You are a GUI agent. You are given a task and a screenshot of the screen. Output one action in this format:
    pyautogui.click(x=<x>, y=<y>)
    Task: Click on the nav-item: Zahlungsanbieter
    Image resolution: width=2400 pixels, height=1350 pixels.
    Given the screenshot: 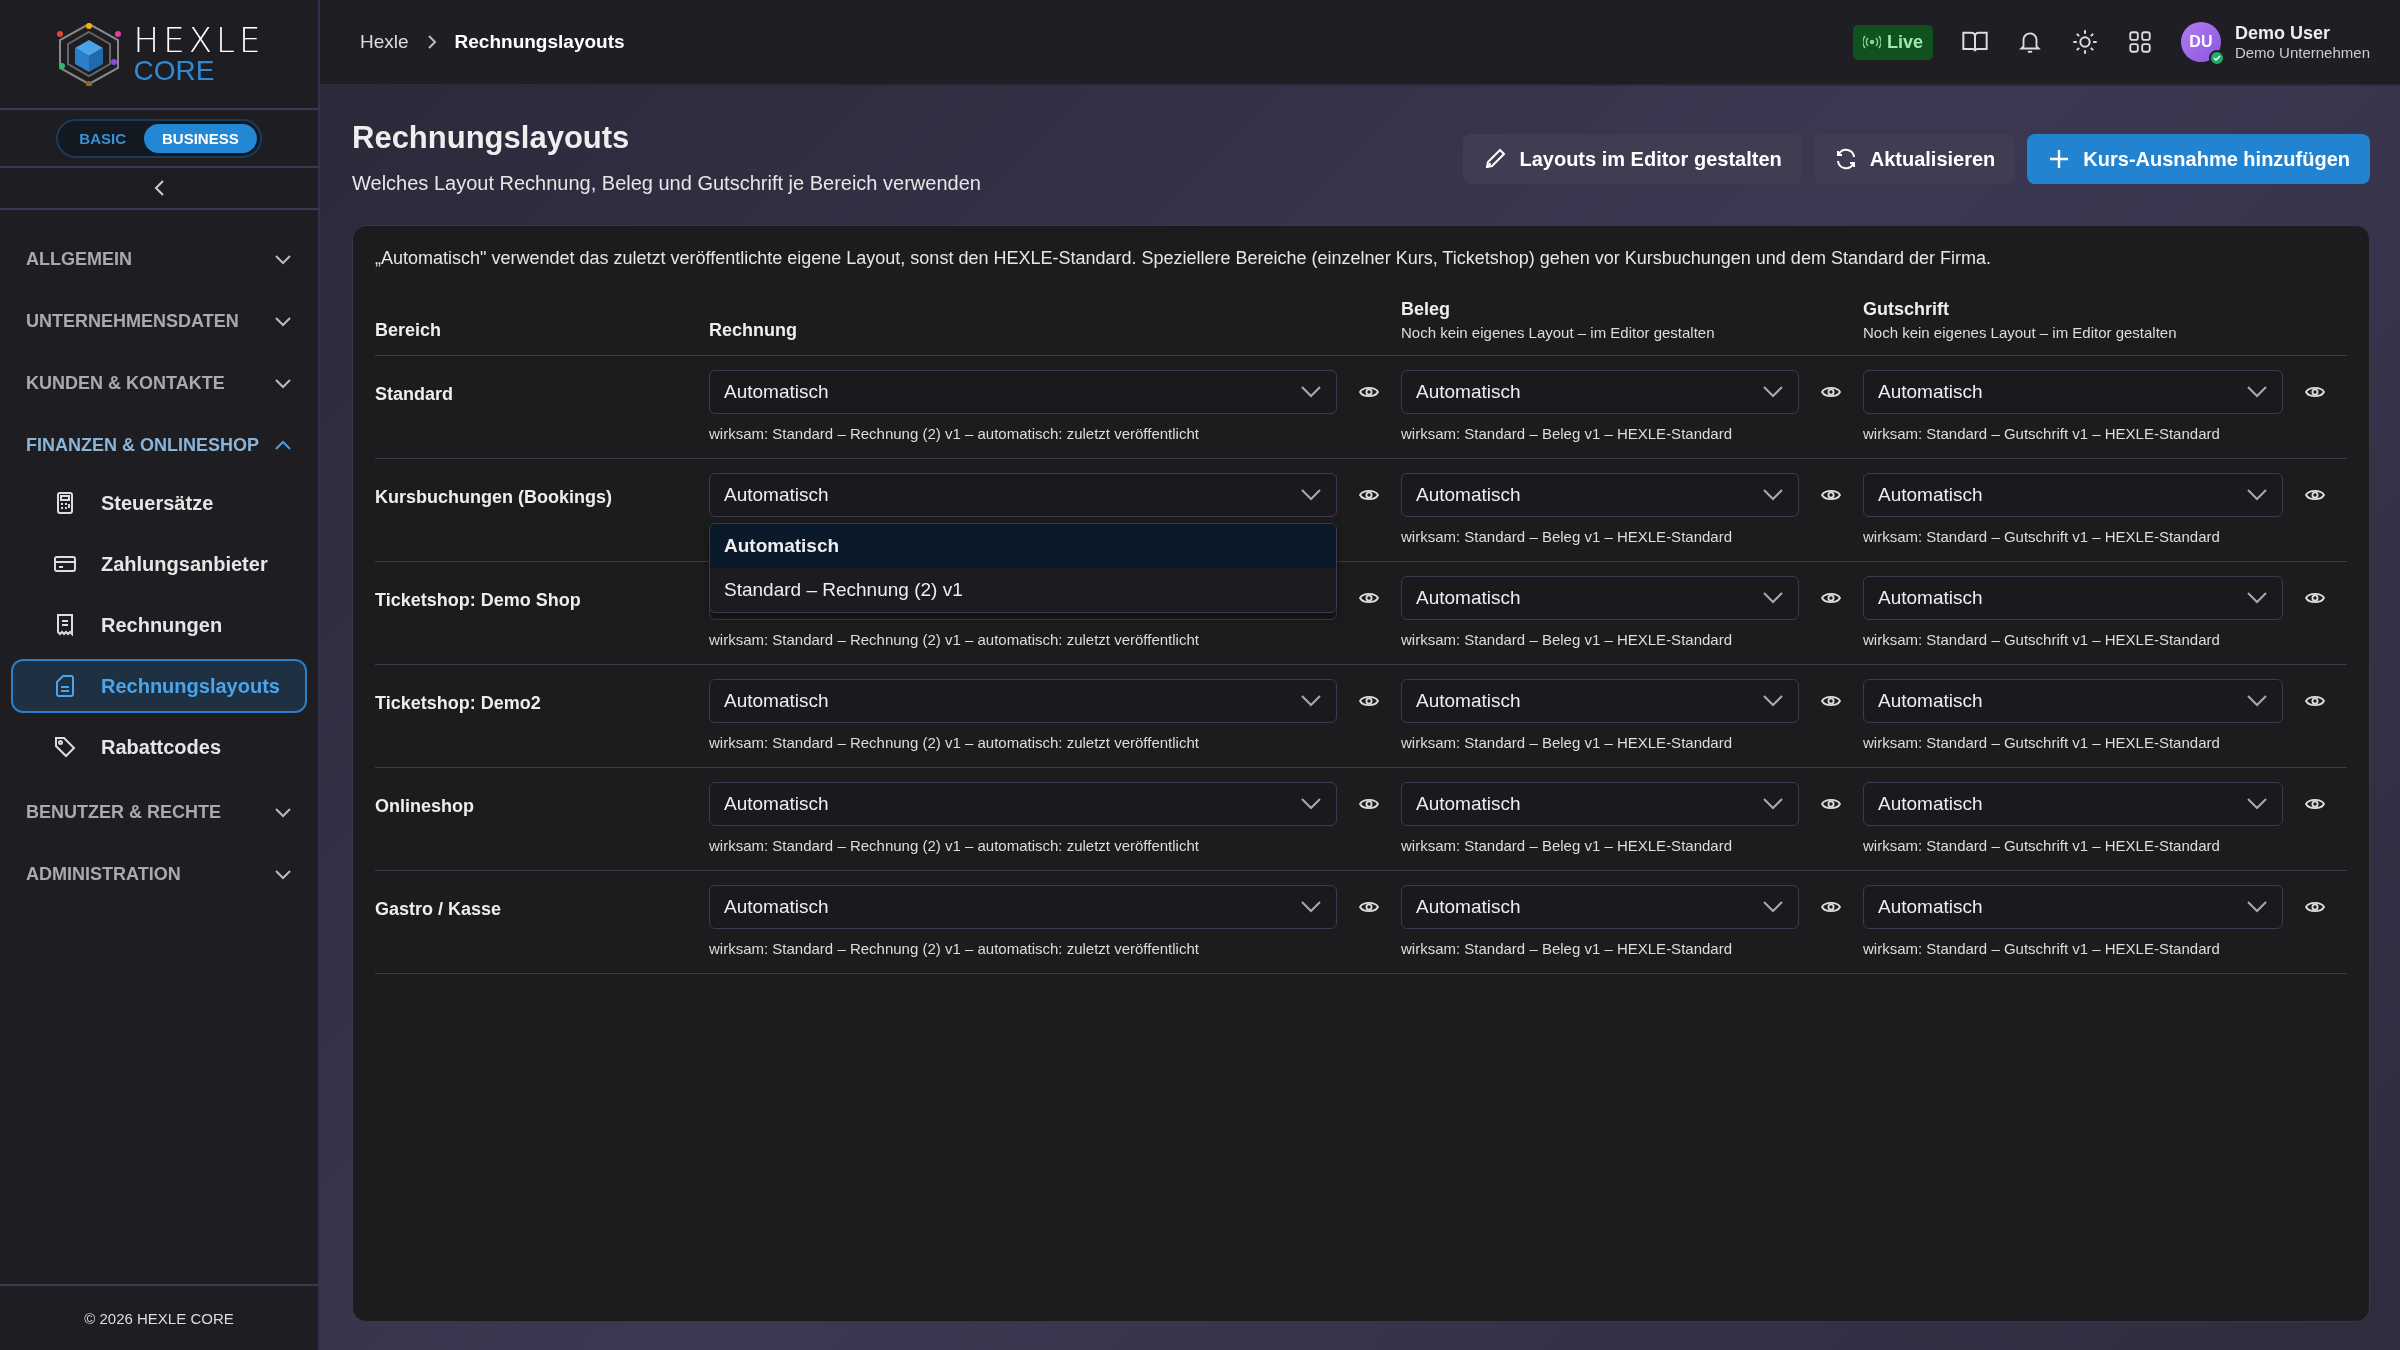 What is the action you would take?
    pyautogui.click(x=159, y=564)
    